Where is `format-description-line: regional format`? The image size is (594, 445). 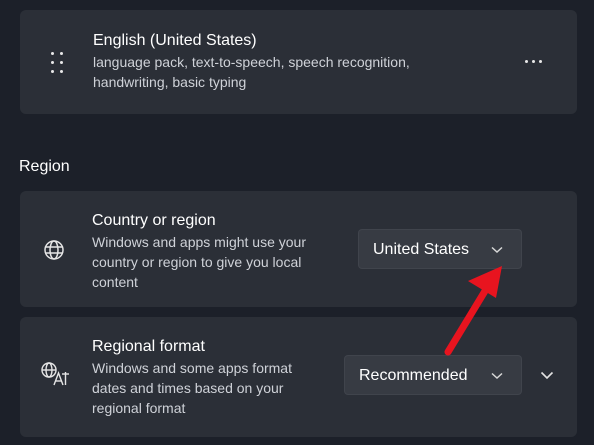
format-description-line: regional format is located at coordinates (139, 408).